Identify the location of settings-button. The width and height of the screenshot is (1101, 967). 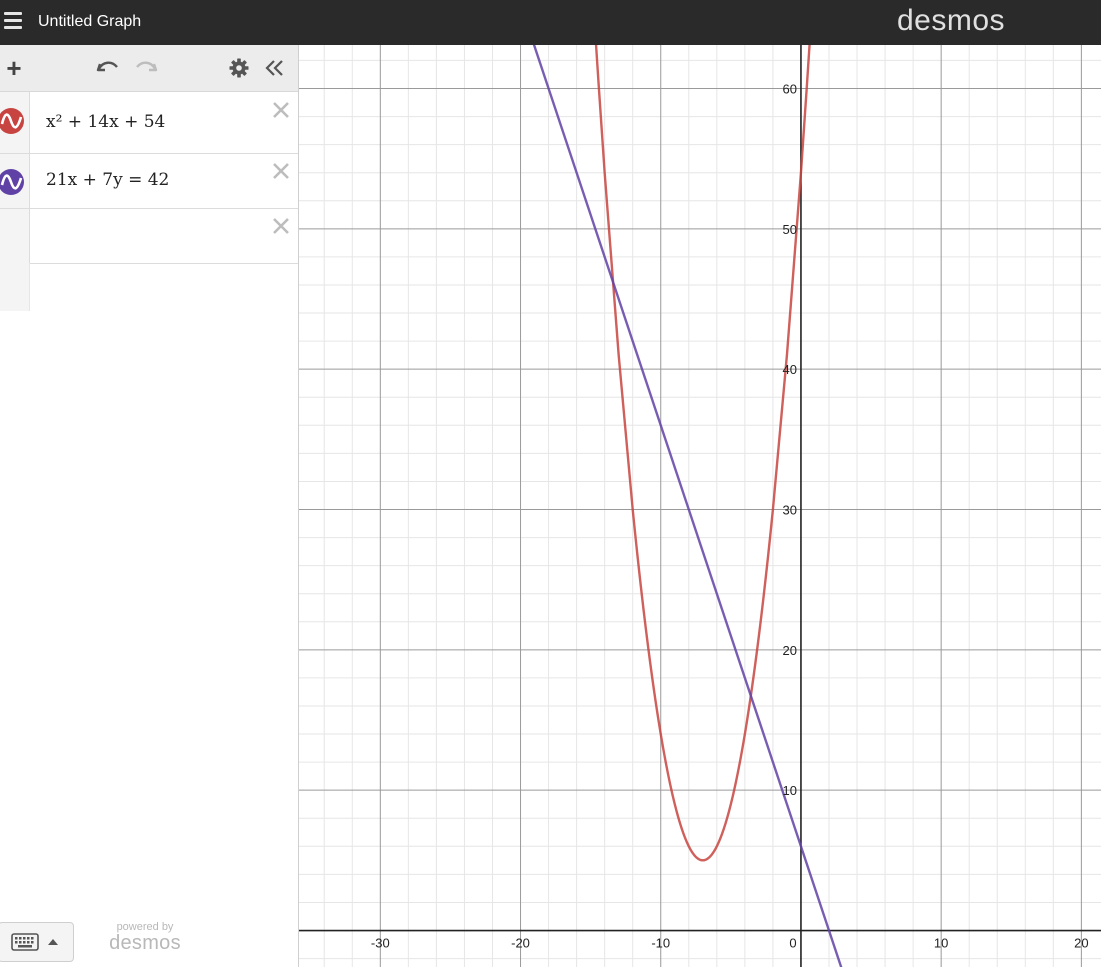
(239, 68).